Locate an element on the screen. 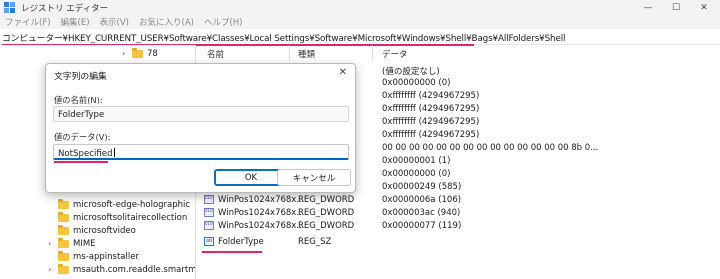  value-data-label: 値のデータ(V): is located at coordinates (82, 137).